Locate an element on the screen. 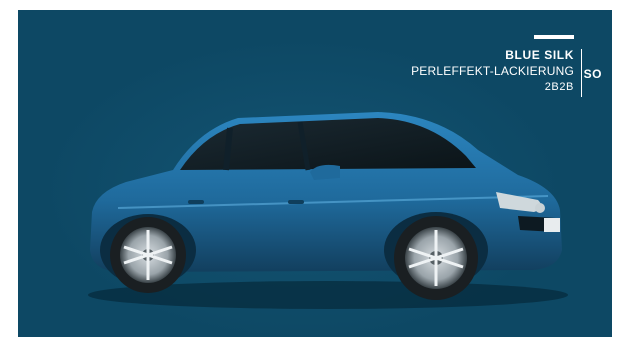 This screenshot has height=346, width=630. brand-logo-icon is located at coordinates (540, 208).